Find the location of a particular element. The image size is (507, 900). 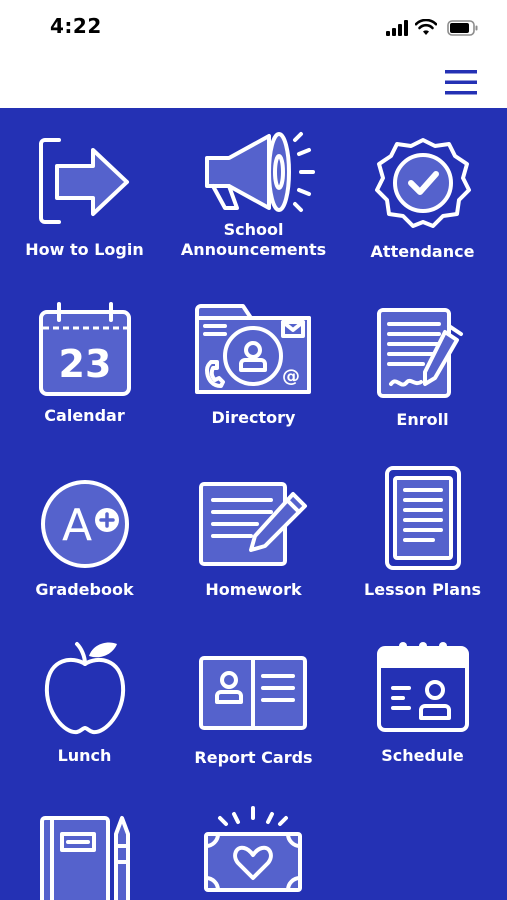

apple-icon is located at coordinates (85, 688).